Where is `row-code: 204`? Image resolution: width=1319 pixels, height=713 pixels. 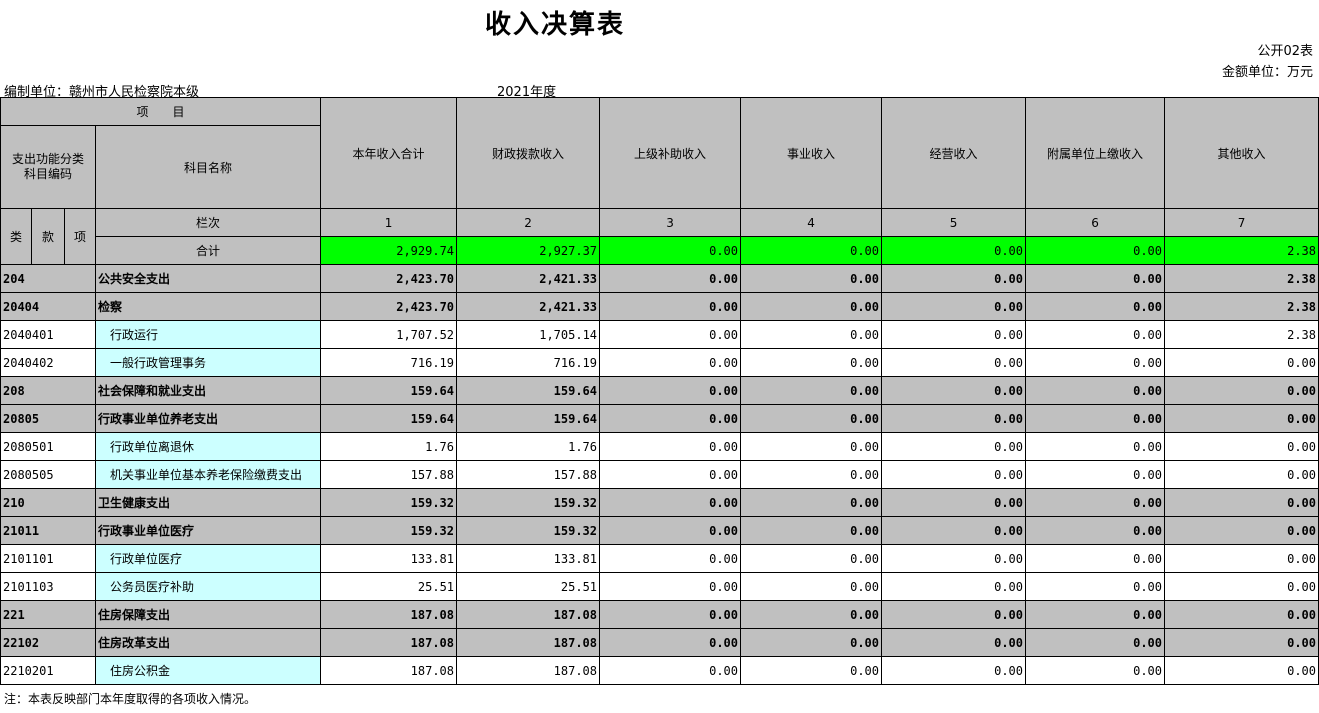 row-code: 204 is located at coordinates (48, 278).